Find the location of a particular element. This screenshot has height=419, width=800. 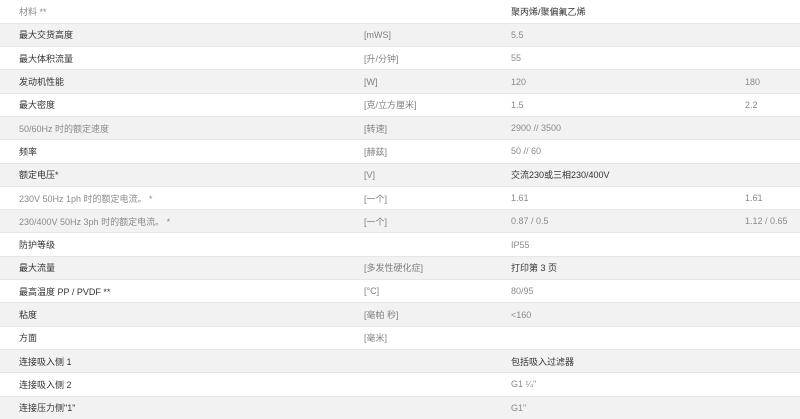

table-row: 最大流量 [多发性硬化症] 打印第 3 页 is located at coordinates (400, 268).